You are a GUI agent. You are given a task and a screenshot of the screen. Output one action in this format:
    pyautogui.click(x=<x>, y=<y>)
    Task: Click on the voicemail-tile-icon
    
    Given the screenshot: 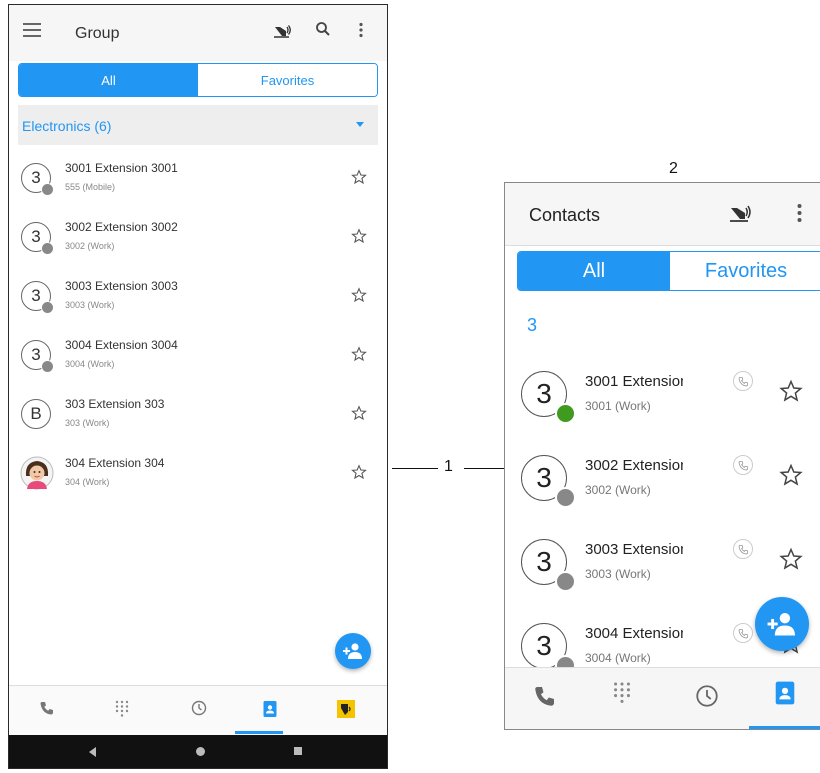 What is the action you would take?
    pyautogui.click(x=346, y=709)
    